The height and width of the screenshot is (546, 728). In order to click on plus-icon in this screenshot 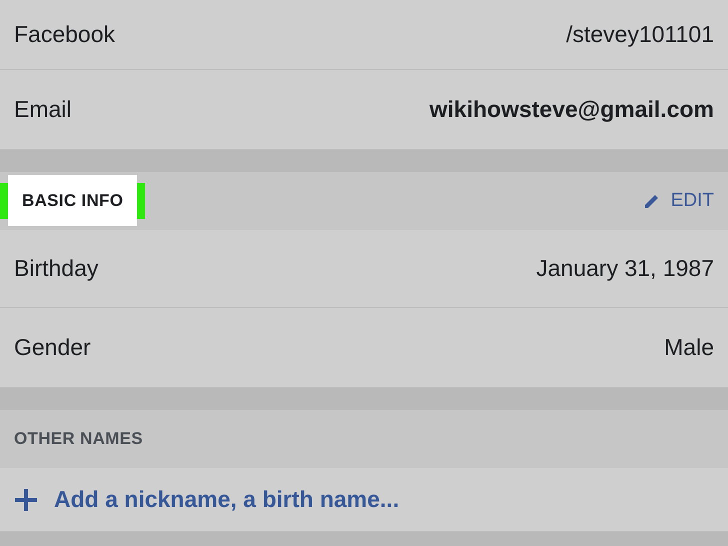, I will do `click(26, 500)`.